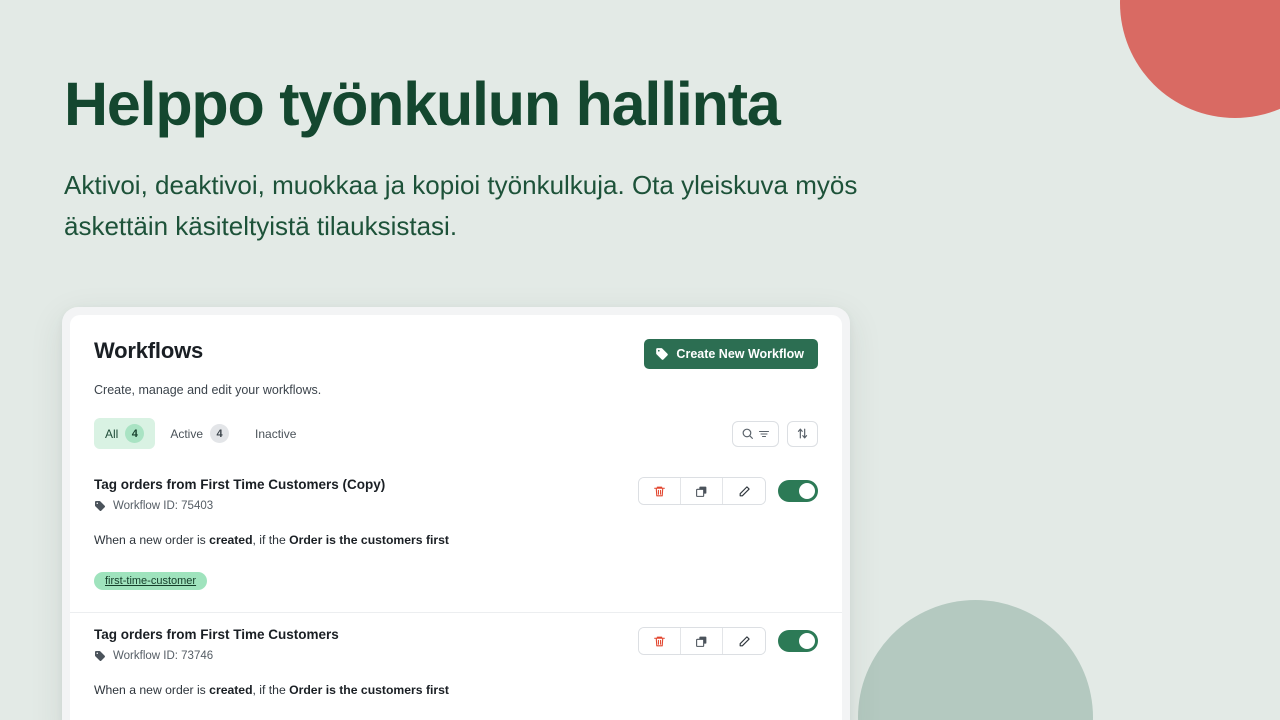  I want to click on filter-tabs: All 4 Active 4 Inactive, so click(200, 433).